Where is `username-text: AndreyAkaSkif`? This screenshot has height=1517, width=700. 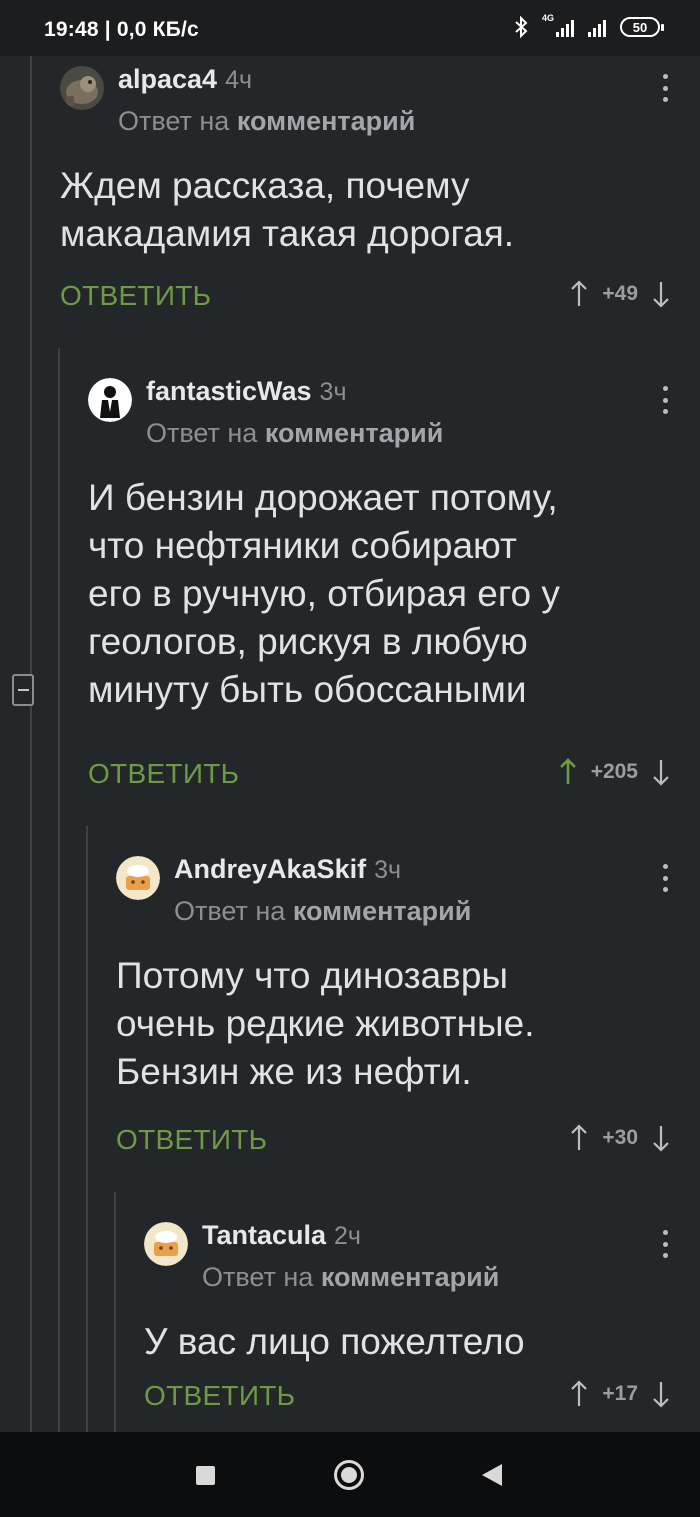
username-text: AndreyAkaSkif is located at coordinates (270, 869).